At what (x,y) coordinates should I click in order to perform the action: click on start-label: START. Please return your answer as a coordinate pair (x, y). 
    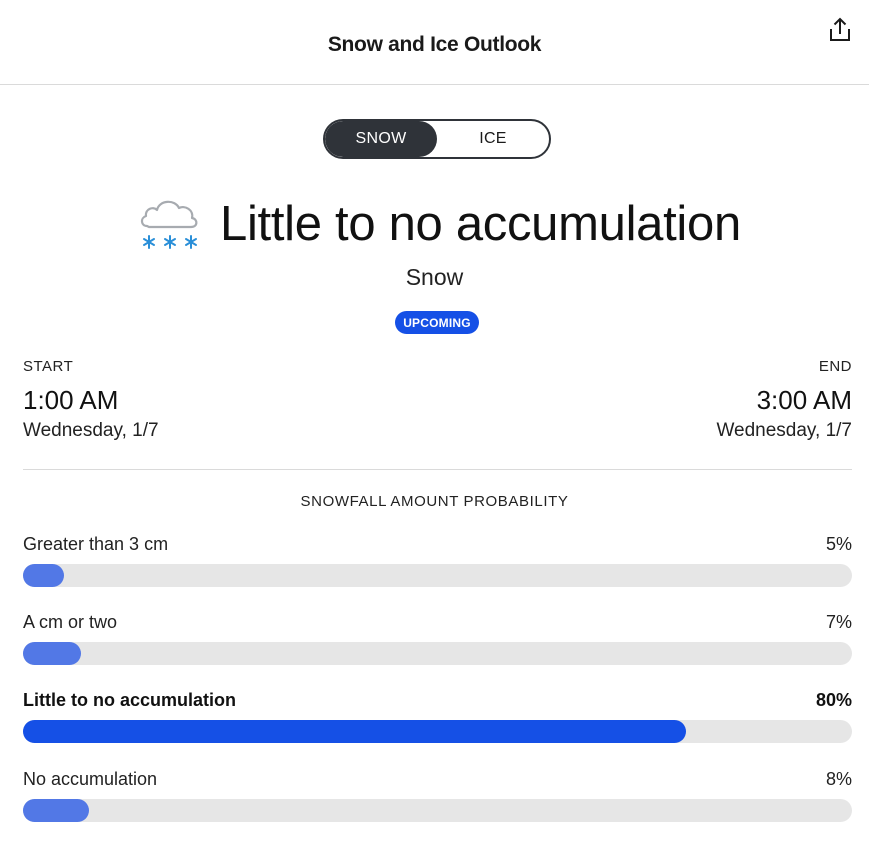
    Looking at the image, I should click on (48, 366).